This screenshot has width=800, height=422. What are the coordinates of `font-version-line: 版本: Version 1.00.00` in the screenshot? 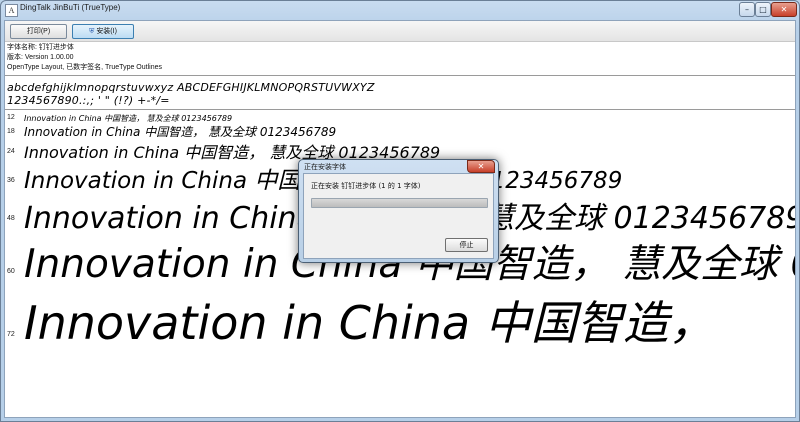 It's located at (40, 57).